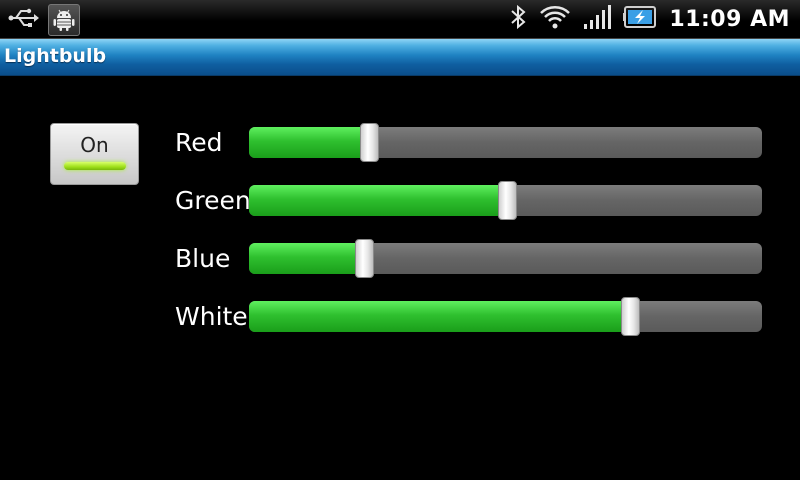  What do you see at coordinates (199, 142) in the screenshot?
I see `red-label: Red` at bounding box center [199, 142].